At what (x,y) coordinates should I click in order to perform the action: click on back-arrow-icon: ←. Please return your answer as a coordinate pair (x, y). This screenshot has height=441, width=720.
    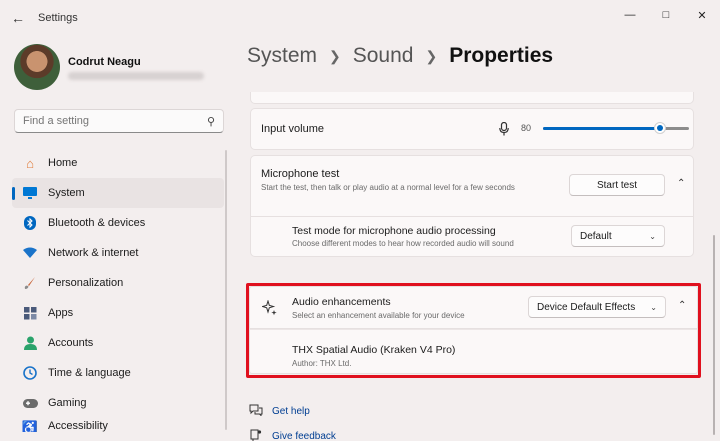
    Looking at the image, I should click on (18, 18).